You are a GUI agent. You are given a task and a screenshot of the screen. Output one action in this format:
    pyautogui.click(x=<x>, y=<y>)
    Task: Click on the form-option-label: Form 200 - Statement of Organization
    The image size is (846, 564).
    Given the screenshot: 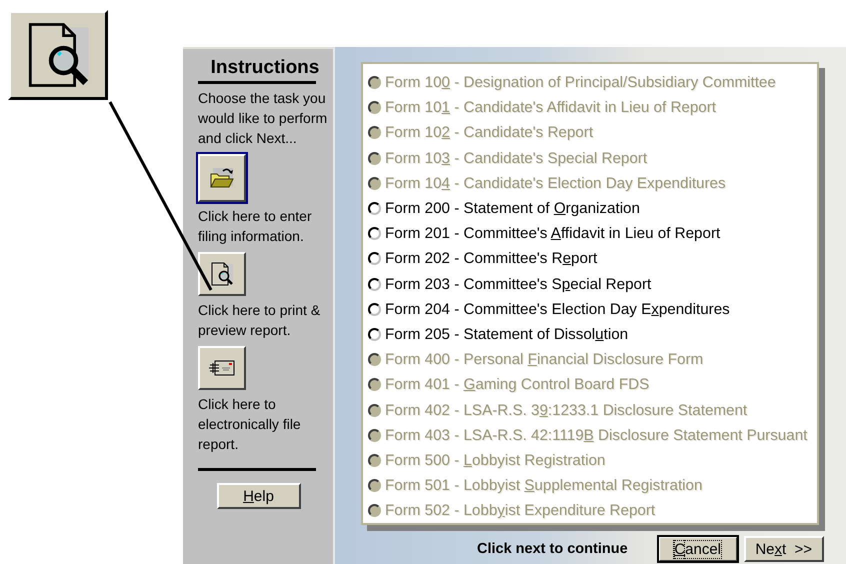 What is the action you would take?
    pyautogui.click(x=512, y=209)
    